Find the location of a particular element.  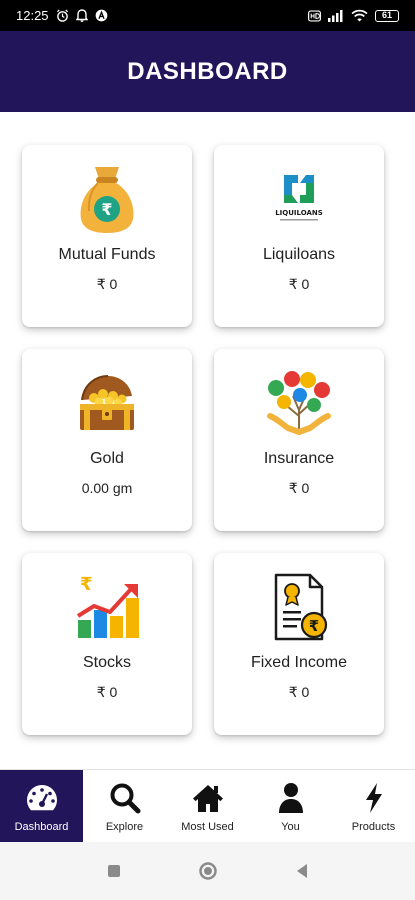

treasure-chest-icon is located at coordinates (107, 403).